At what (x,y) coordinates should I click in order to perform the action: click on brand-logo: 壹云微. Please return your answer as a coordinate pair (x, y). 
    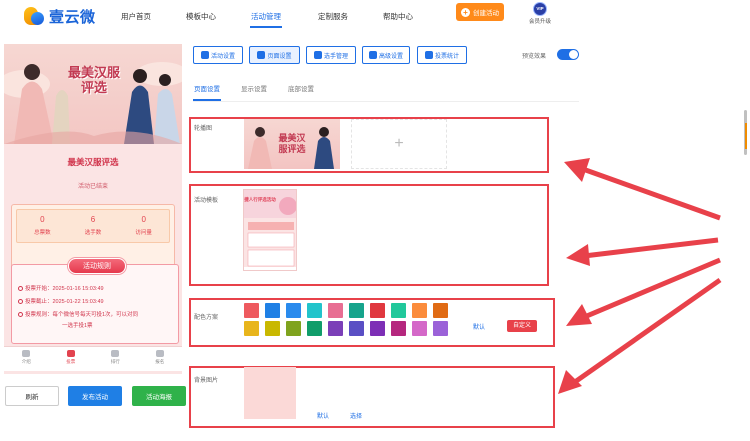
    Looking at the image, I should click on (59, 16).